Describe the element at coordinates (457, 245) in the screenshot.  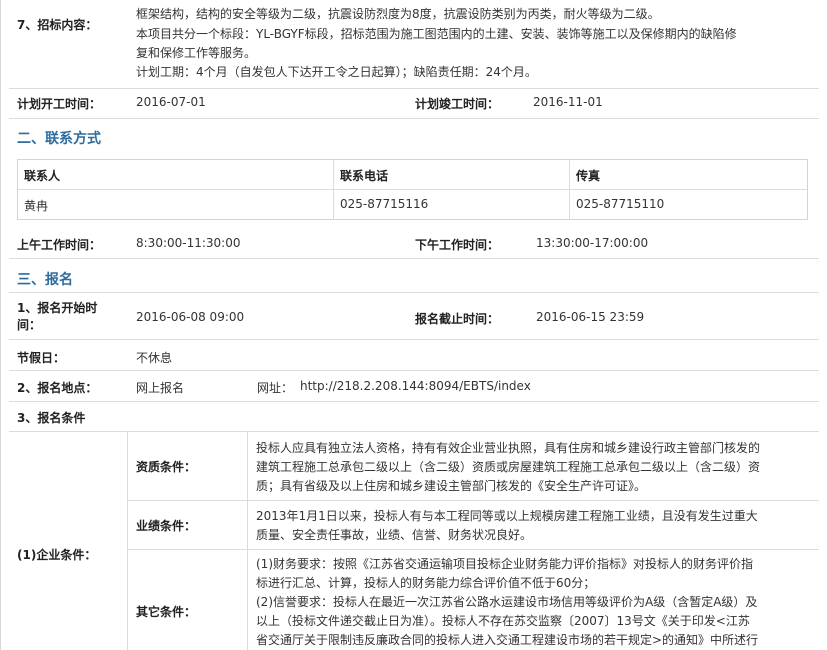
I see `pm-hours-label: 下午工作时间：` at that location.